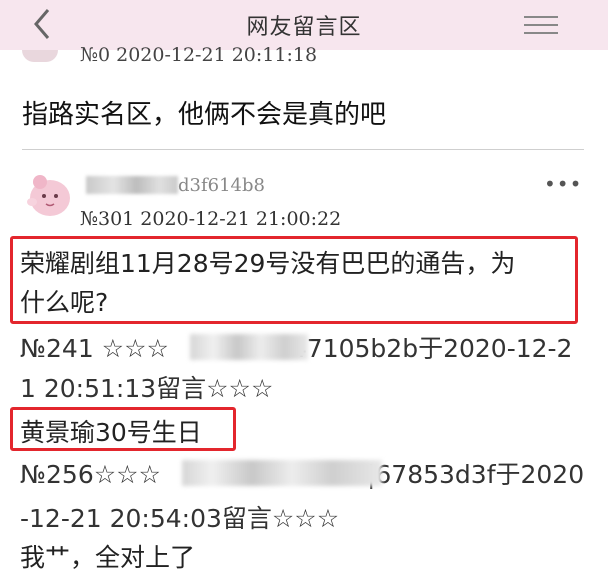 This screenshot has height=582, width=608. What do you see at coordinates (475, 474) in the screenshot?
I see `quote-suffix: |67853d3f于2020` at bounding box center [475, 474].